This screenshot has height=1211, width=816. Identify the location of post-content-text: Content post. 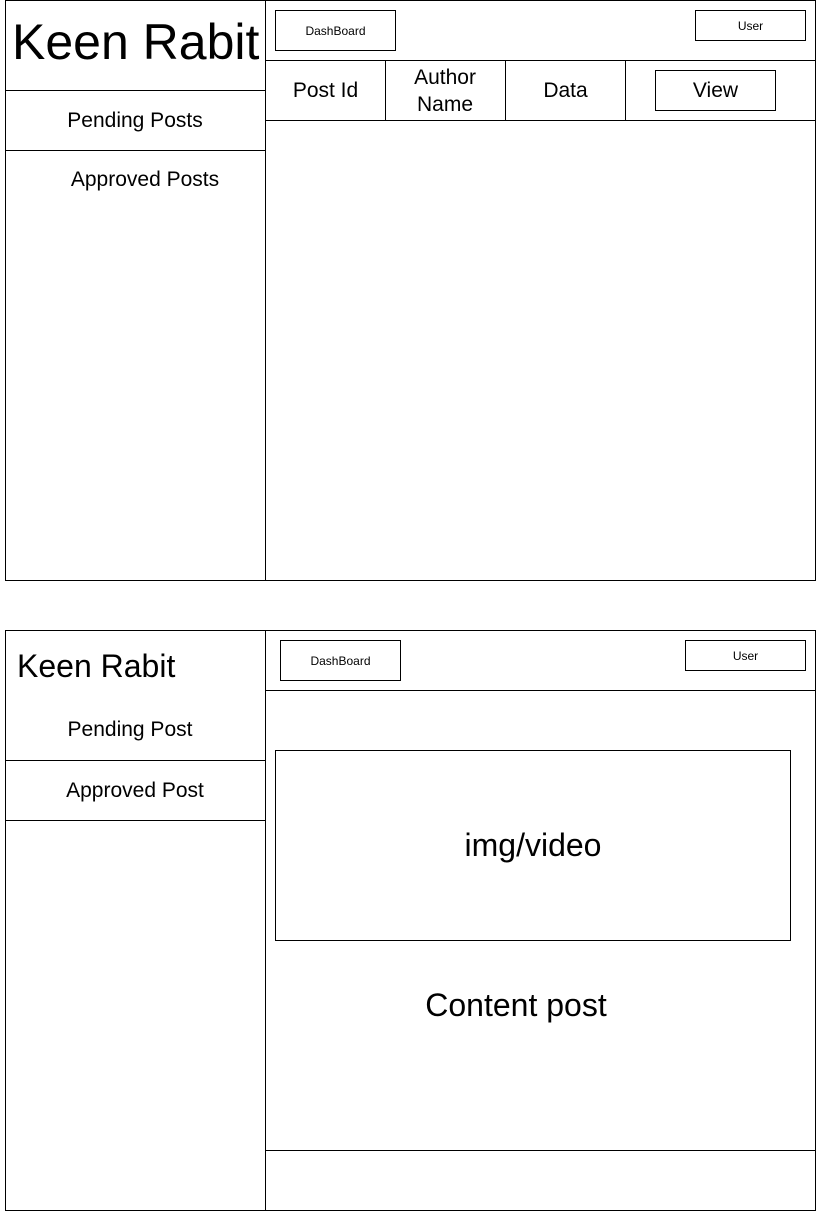
(516, 1004).